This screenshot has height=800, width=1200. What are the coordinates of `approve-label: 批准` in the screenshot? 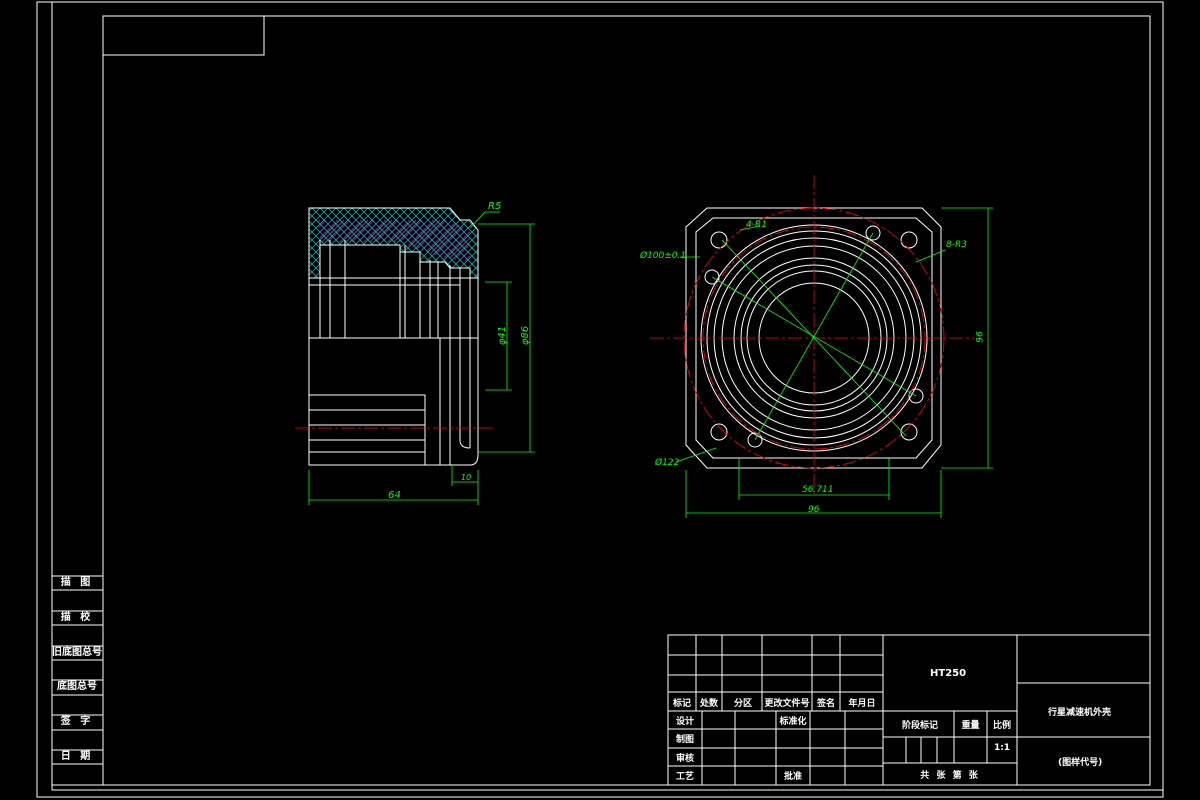 It's located at (792, 777).